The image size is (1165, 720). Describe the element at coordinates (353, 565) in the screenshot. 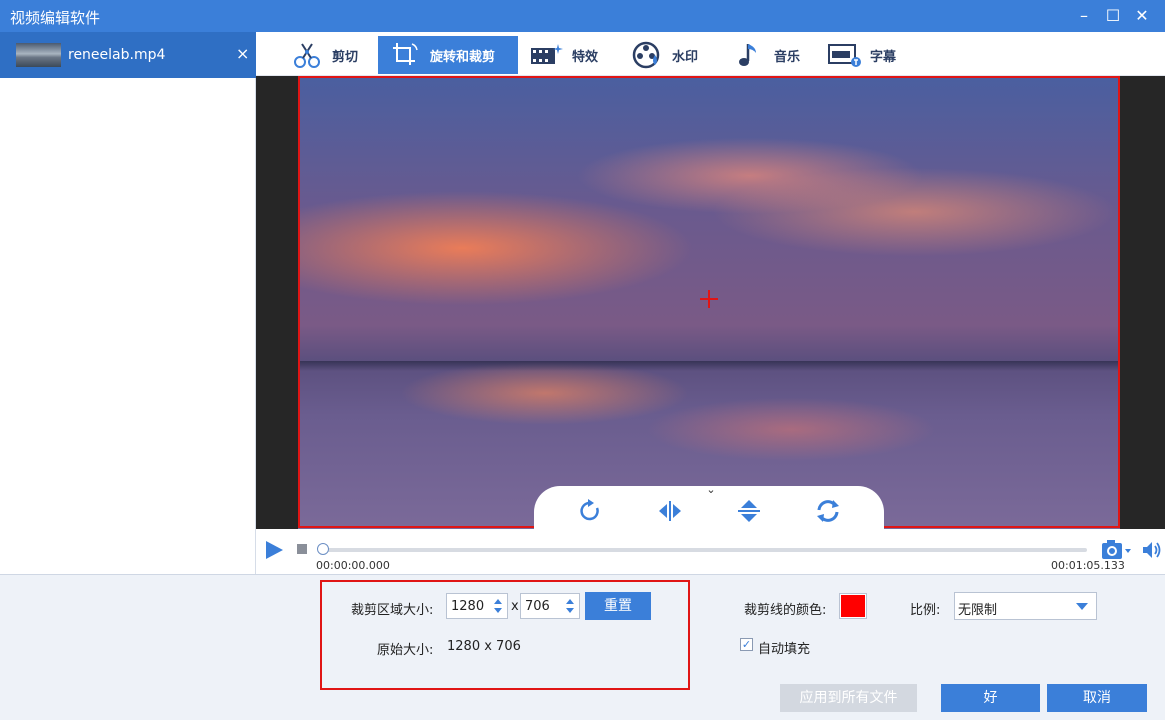

I see `current-time: 00:00:00.000` at that location.